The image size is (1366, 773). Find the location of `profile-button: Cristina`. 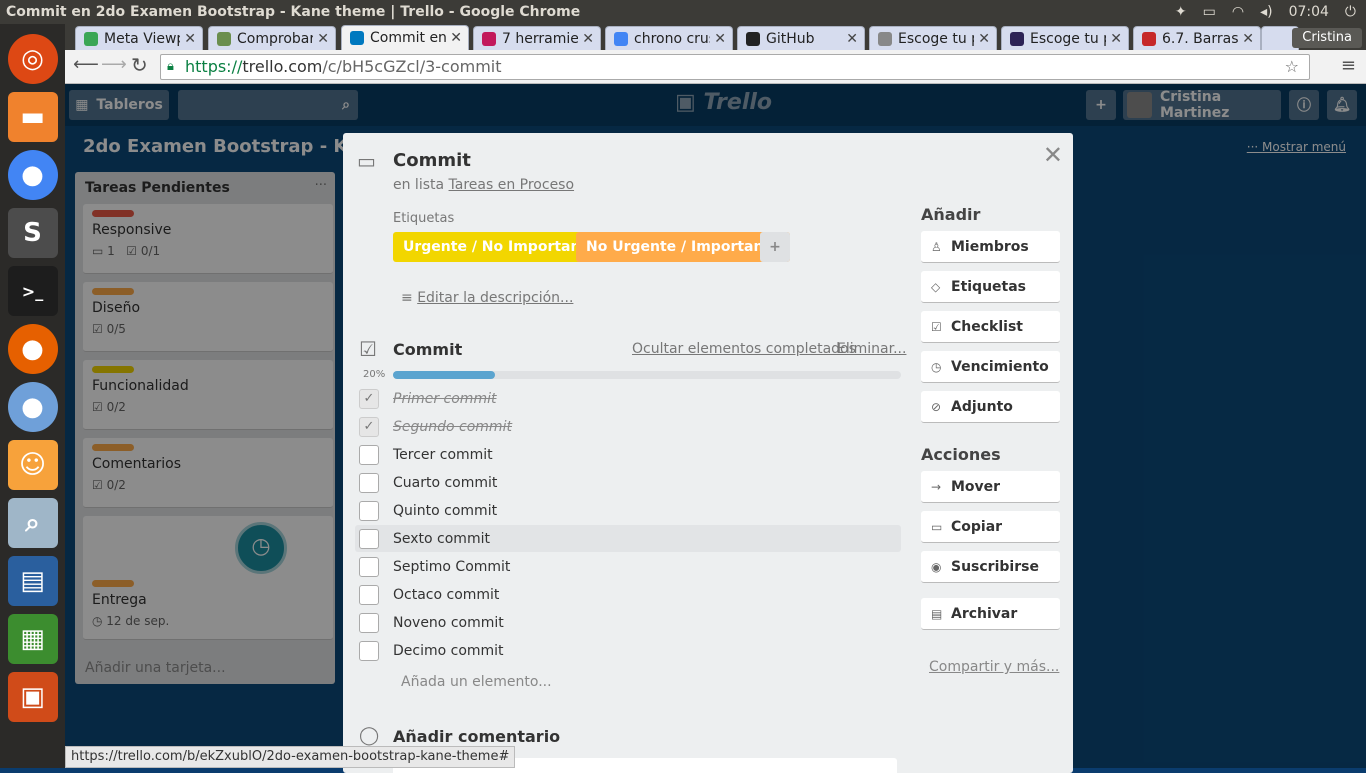

profile-button: Cristina is located at coordinates (1327, 38).